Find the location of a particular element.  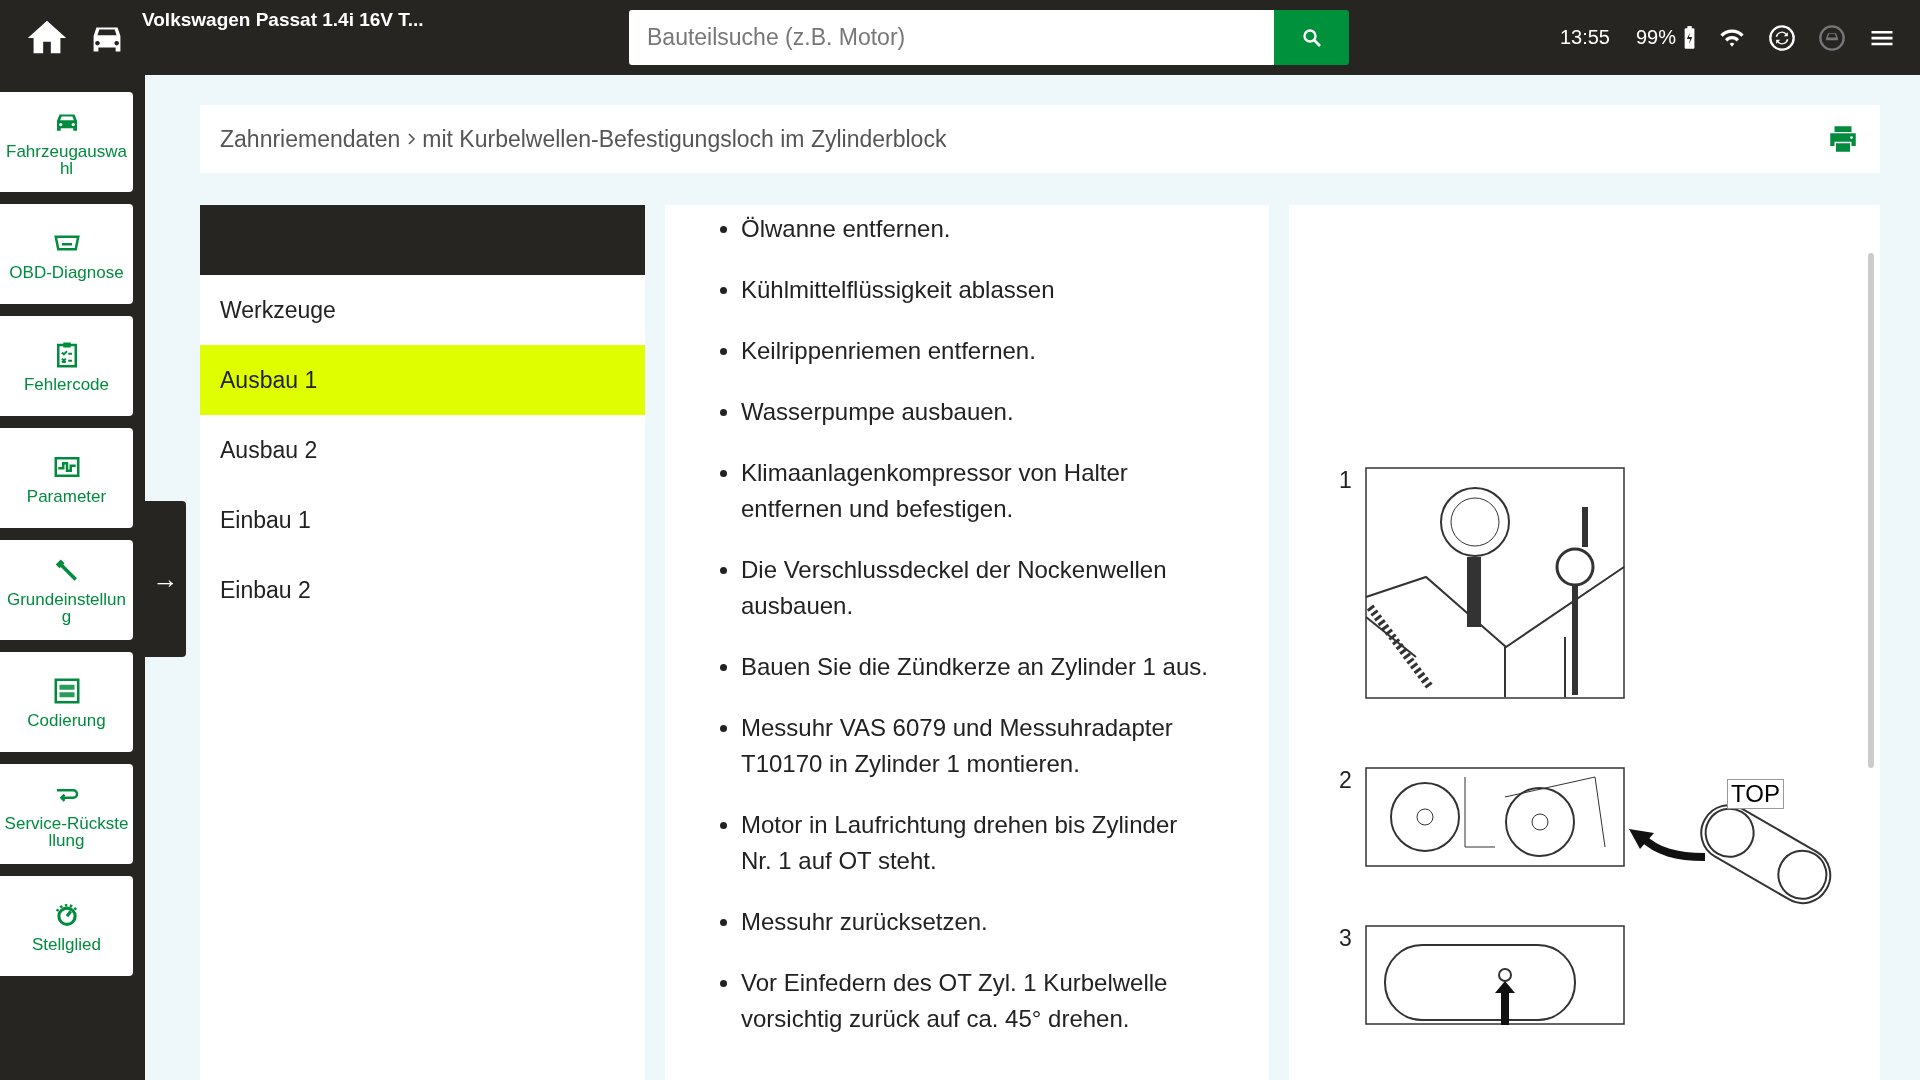

arrow-icon is located at coordinates (1505, 1003).